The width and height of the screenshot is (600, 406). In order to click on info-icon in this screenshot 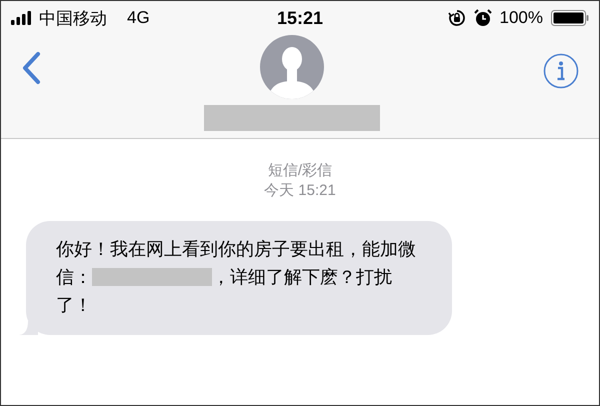, I will do `click(561, 71)`.